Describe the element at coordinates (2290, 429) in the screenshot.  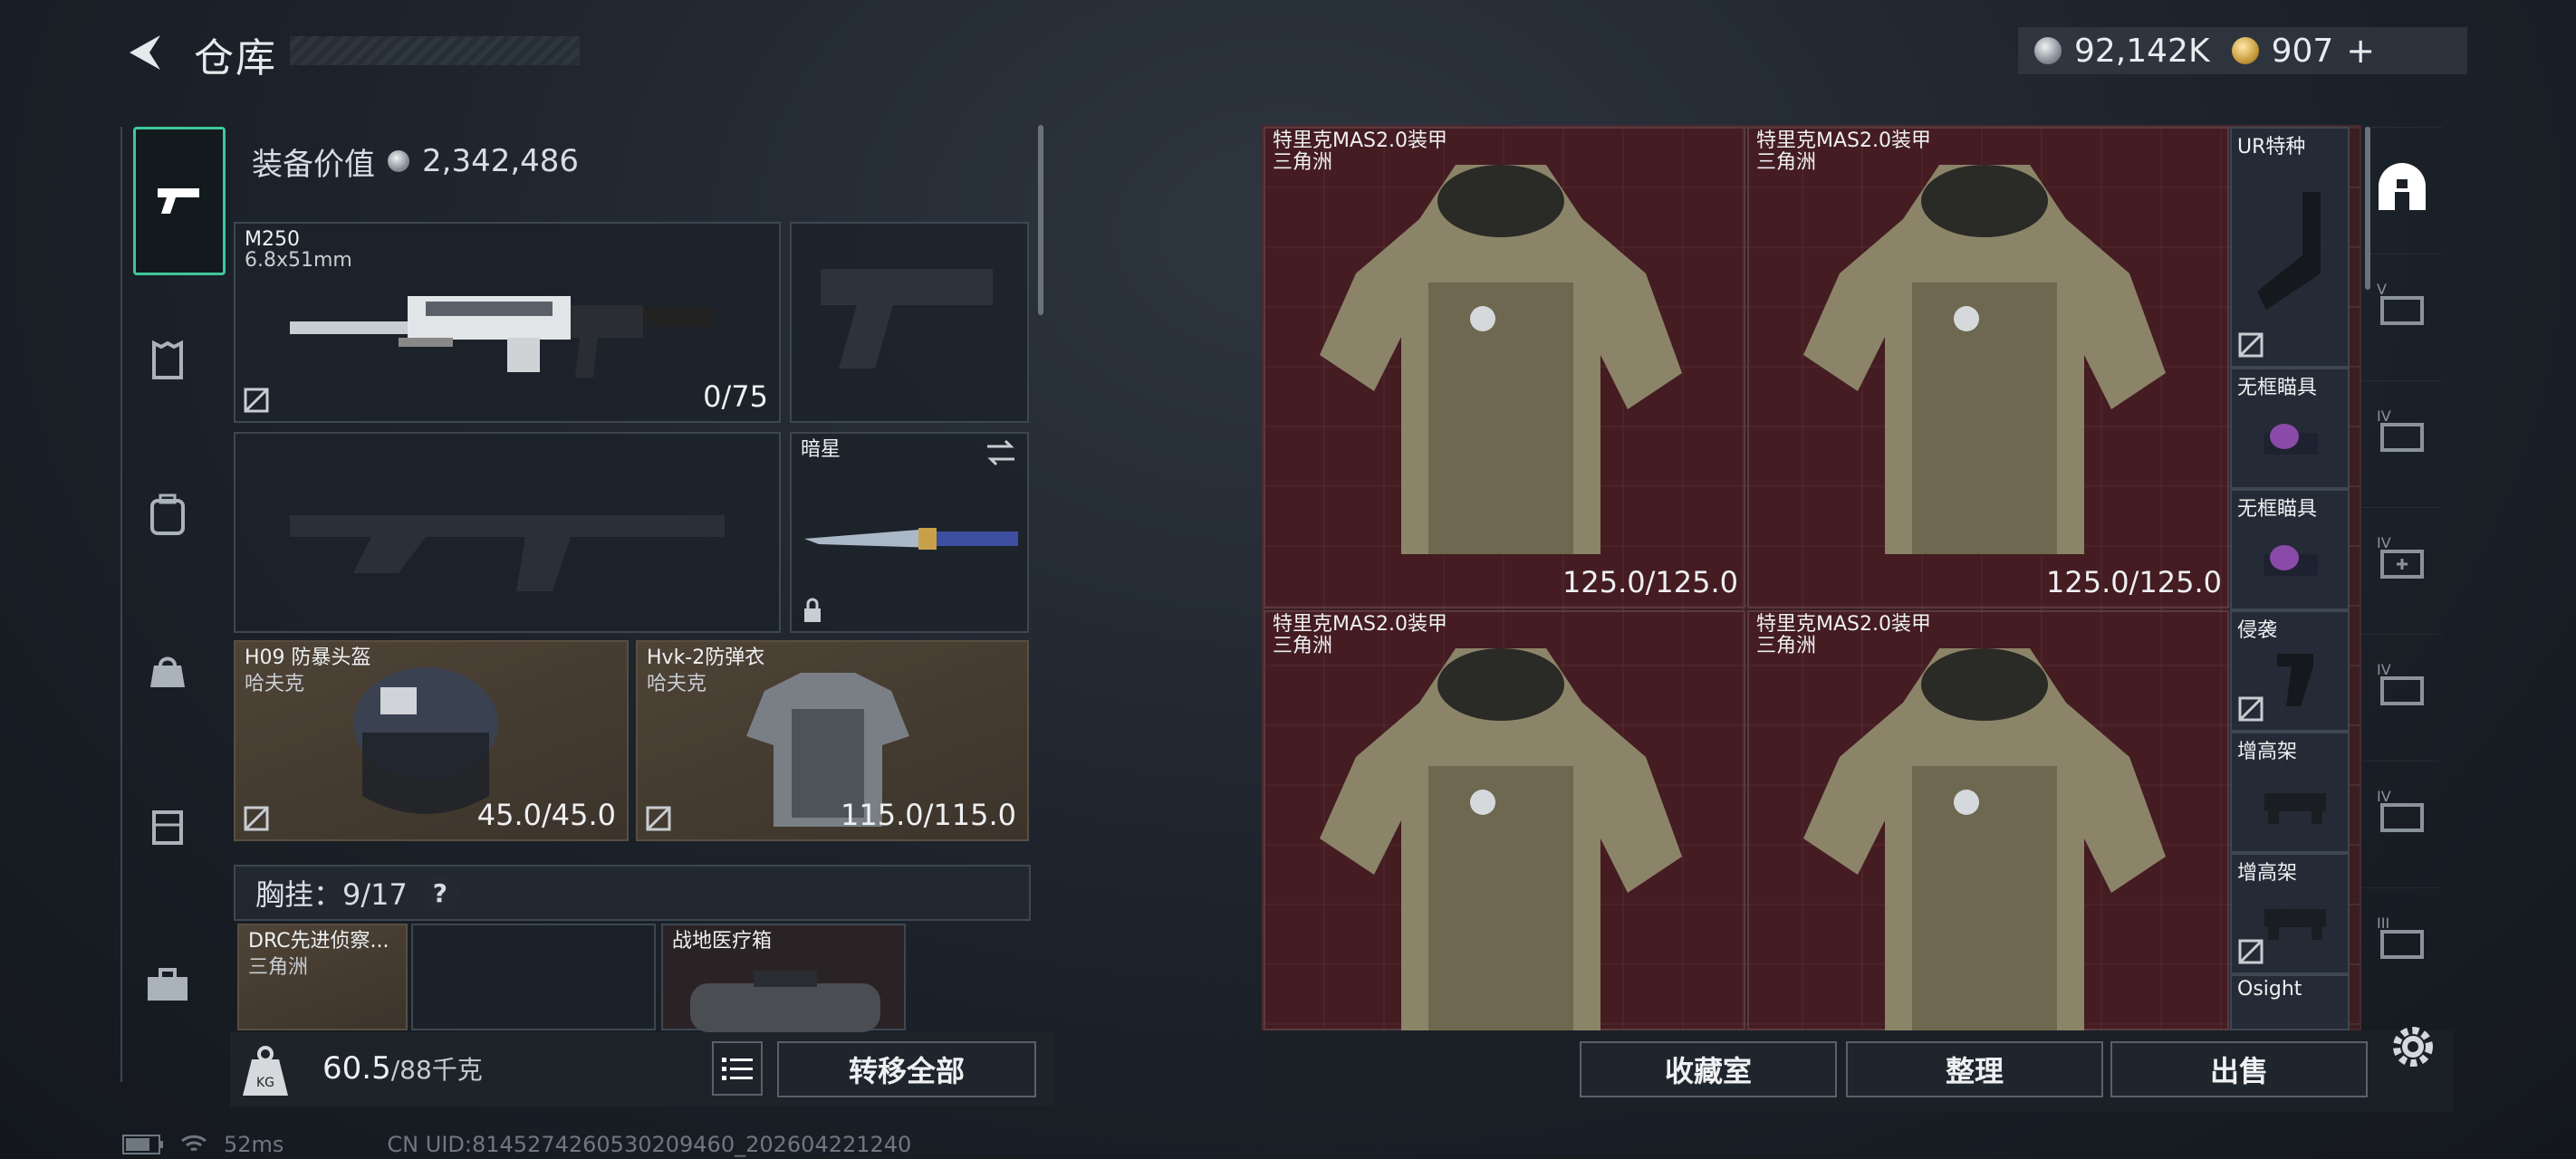
I see `stash-item-sight-1: 无框瞄具` at that location.